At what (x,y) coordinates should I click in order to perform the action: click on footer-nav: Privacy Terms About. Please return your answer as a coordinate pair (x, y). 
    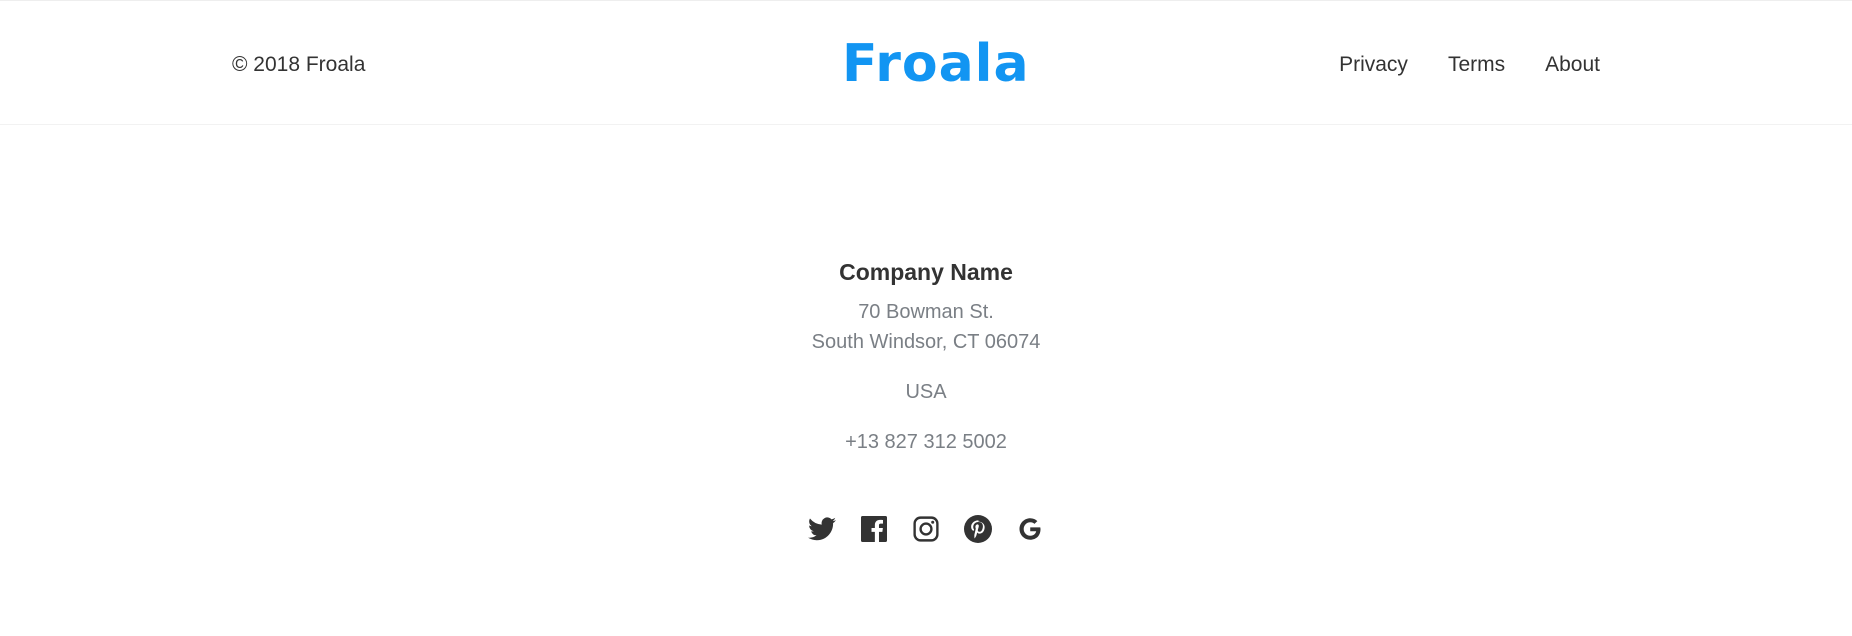
    Looking at the image, I should click on (1469, 65).